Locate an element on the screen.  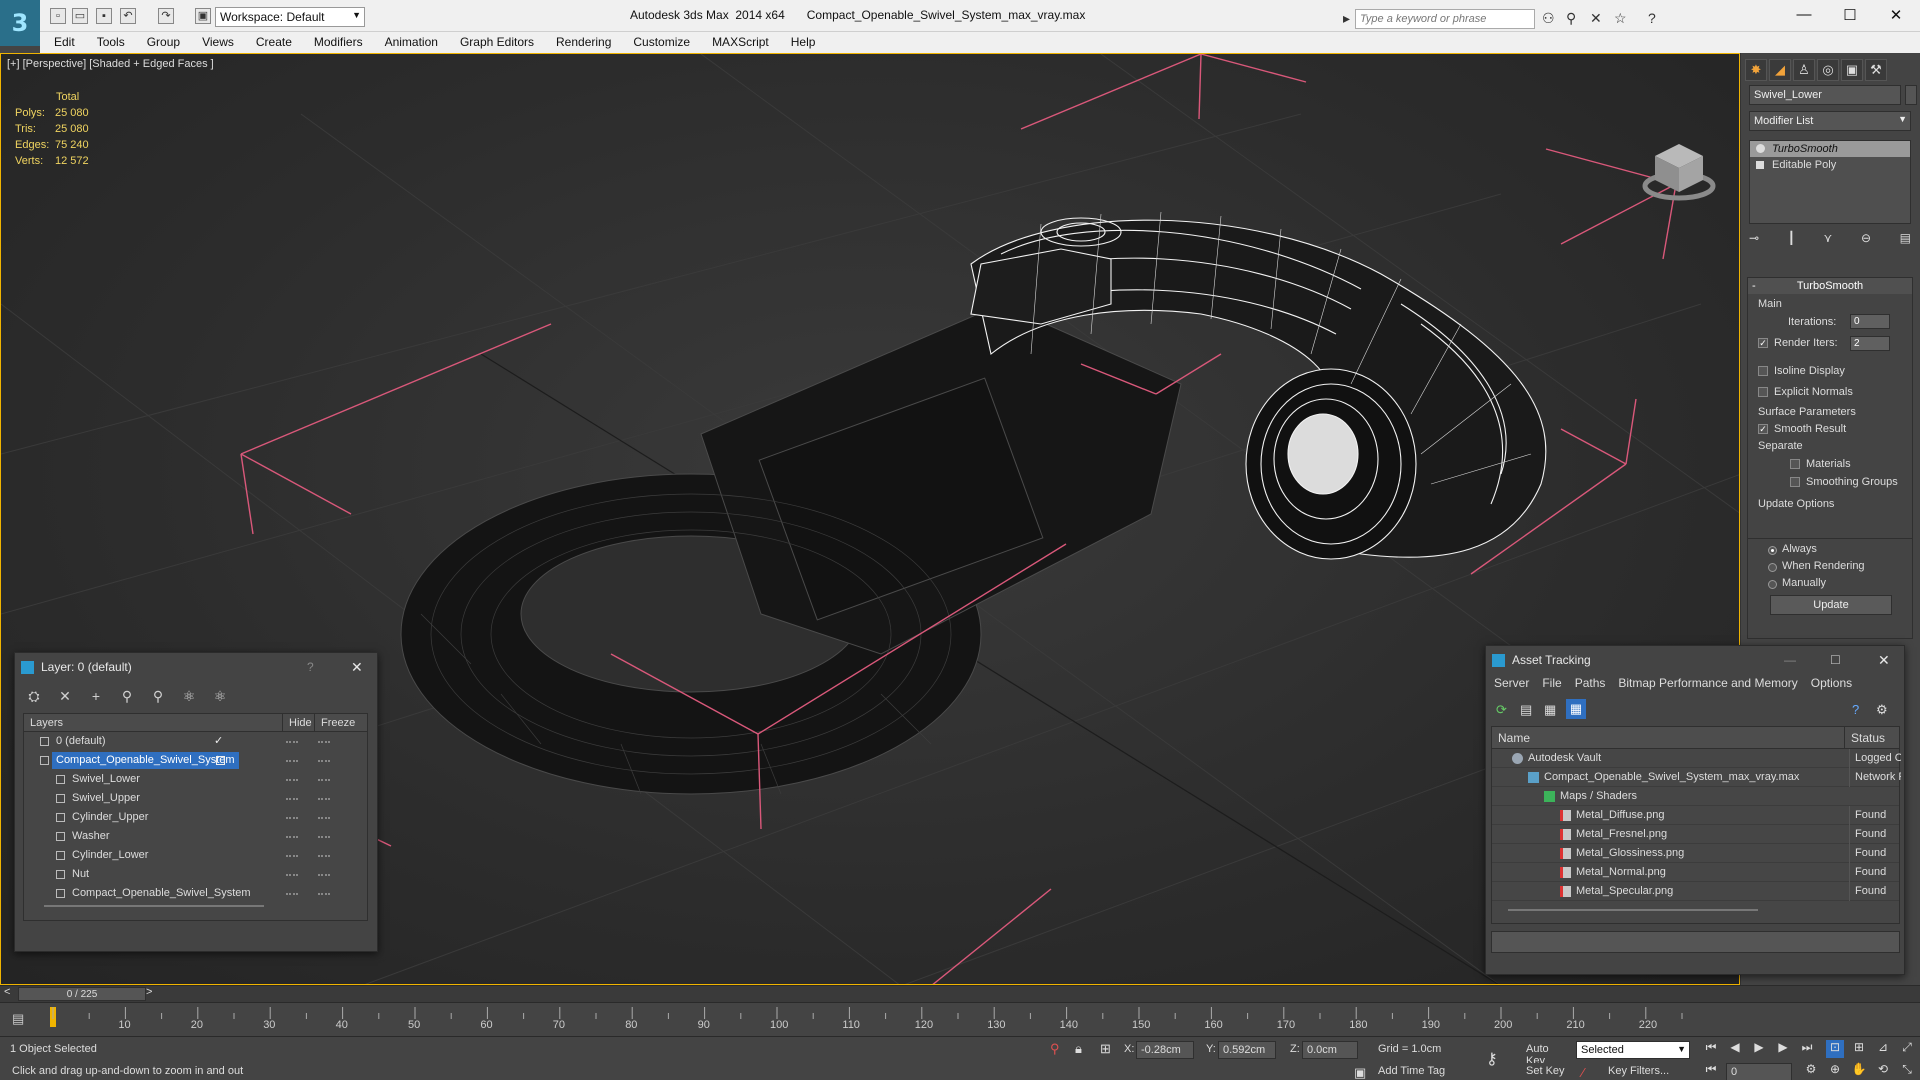
menu-edit: Edit is located at coordinates (64, 42).